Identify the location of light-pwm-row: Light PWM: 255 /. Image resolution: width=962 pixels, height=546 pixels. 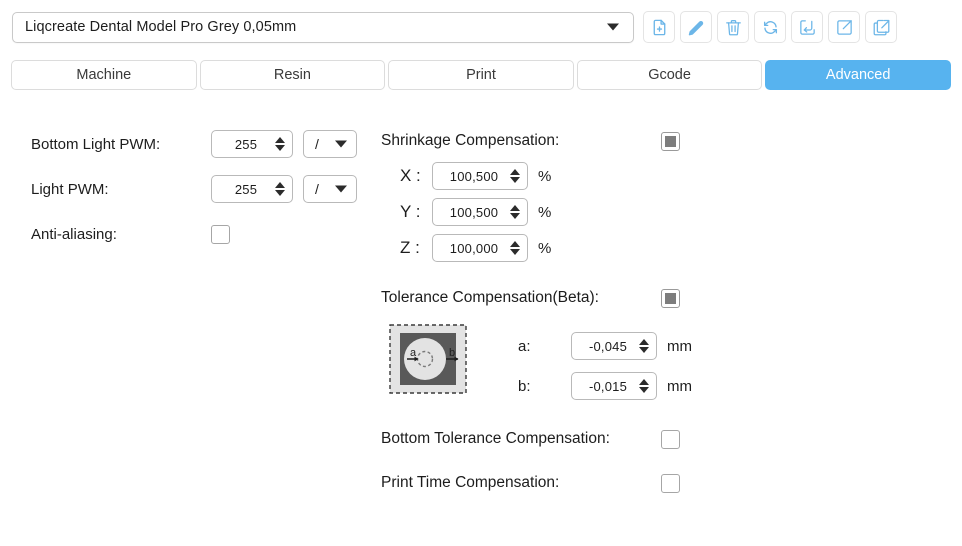
(201, 189).